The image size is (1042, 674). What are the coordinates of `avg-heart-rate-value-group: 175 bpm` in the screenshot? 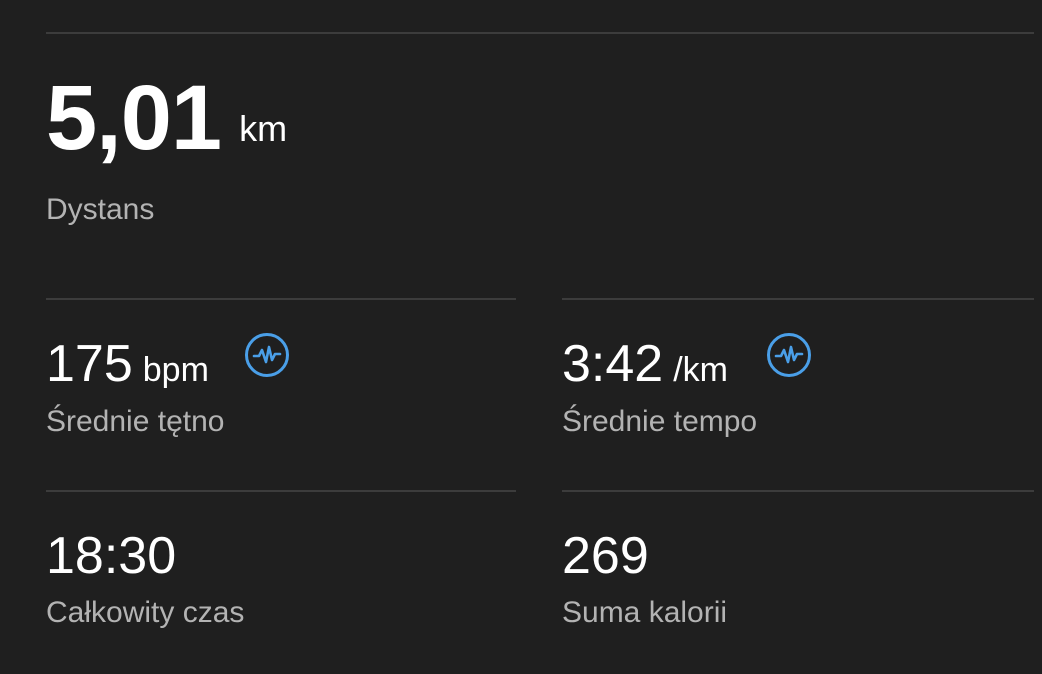 It's located at (127, 364).